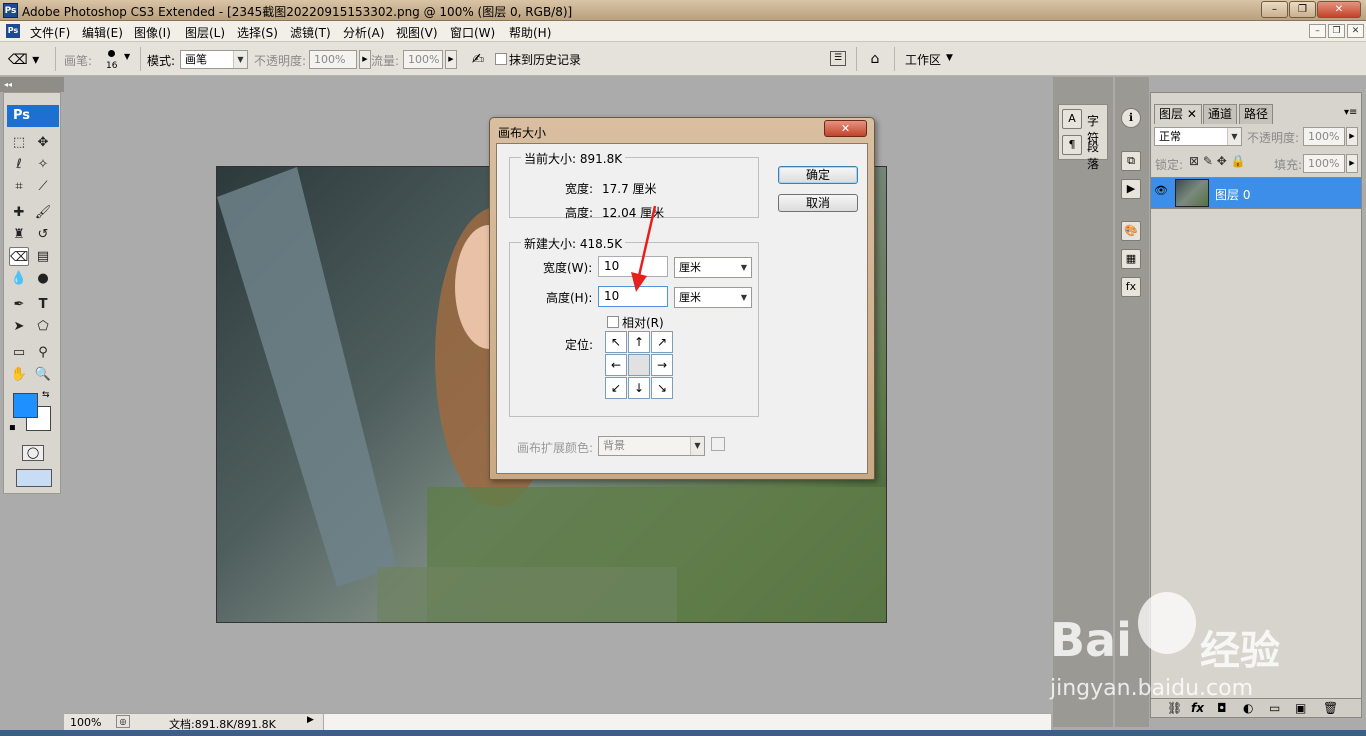  What do you see at coordinates (1274, 9) in the screenshot?
I see `minimize-button: –` at bounding box center [1274, 9].